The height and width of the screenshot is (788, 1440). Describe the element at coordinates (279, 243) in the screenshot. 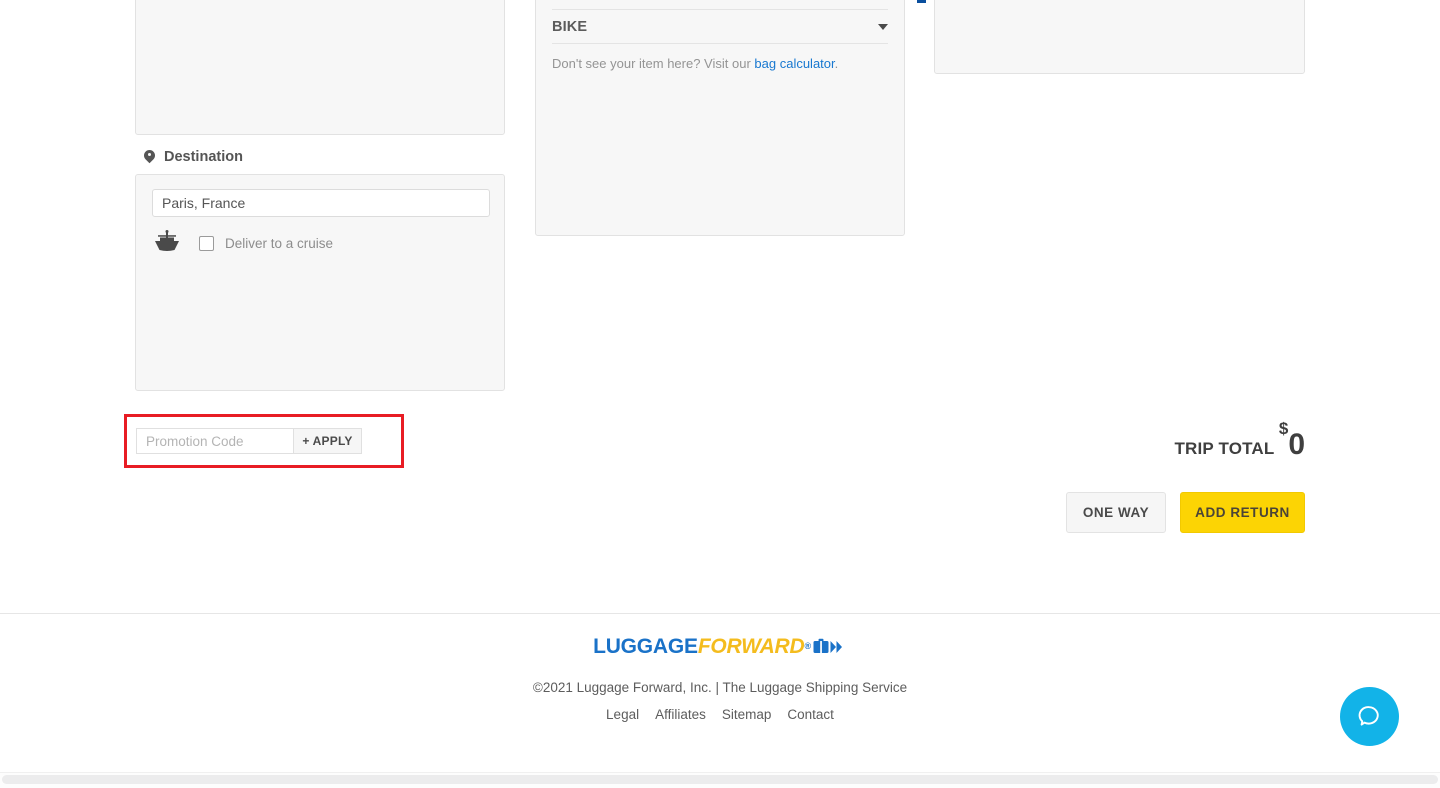

I see `deliver-to-cruise-label: Deliver to a cruise` at that location.